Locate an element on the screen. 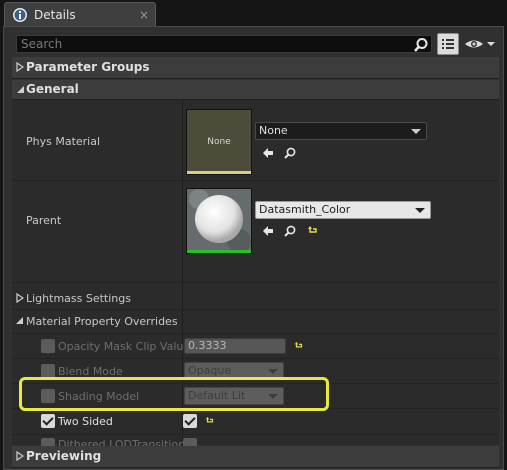 This screenshot has width=507, height=470. two-sided-highlight is located at coordinates (174, 394).